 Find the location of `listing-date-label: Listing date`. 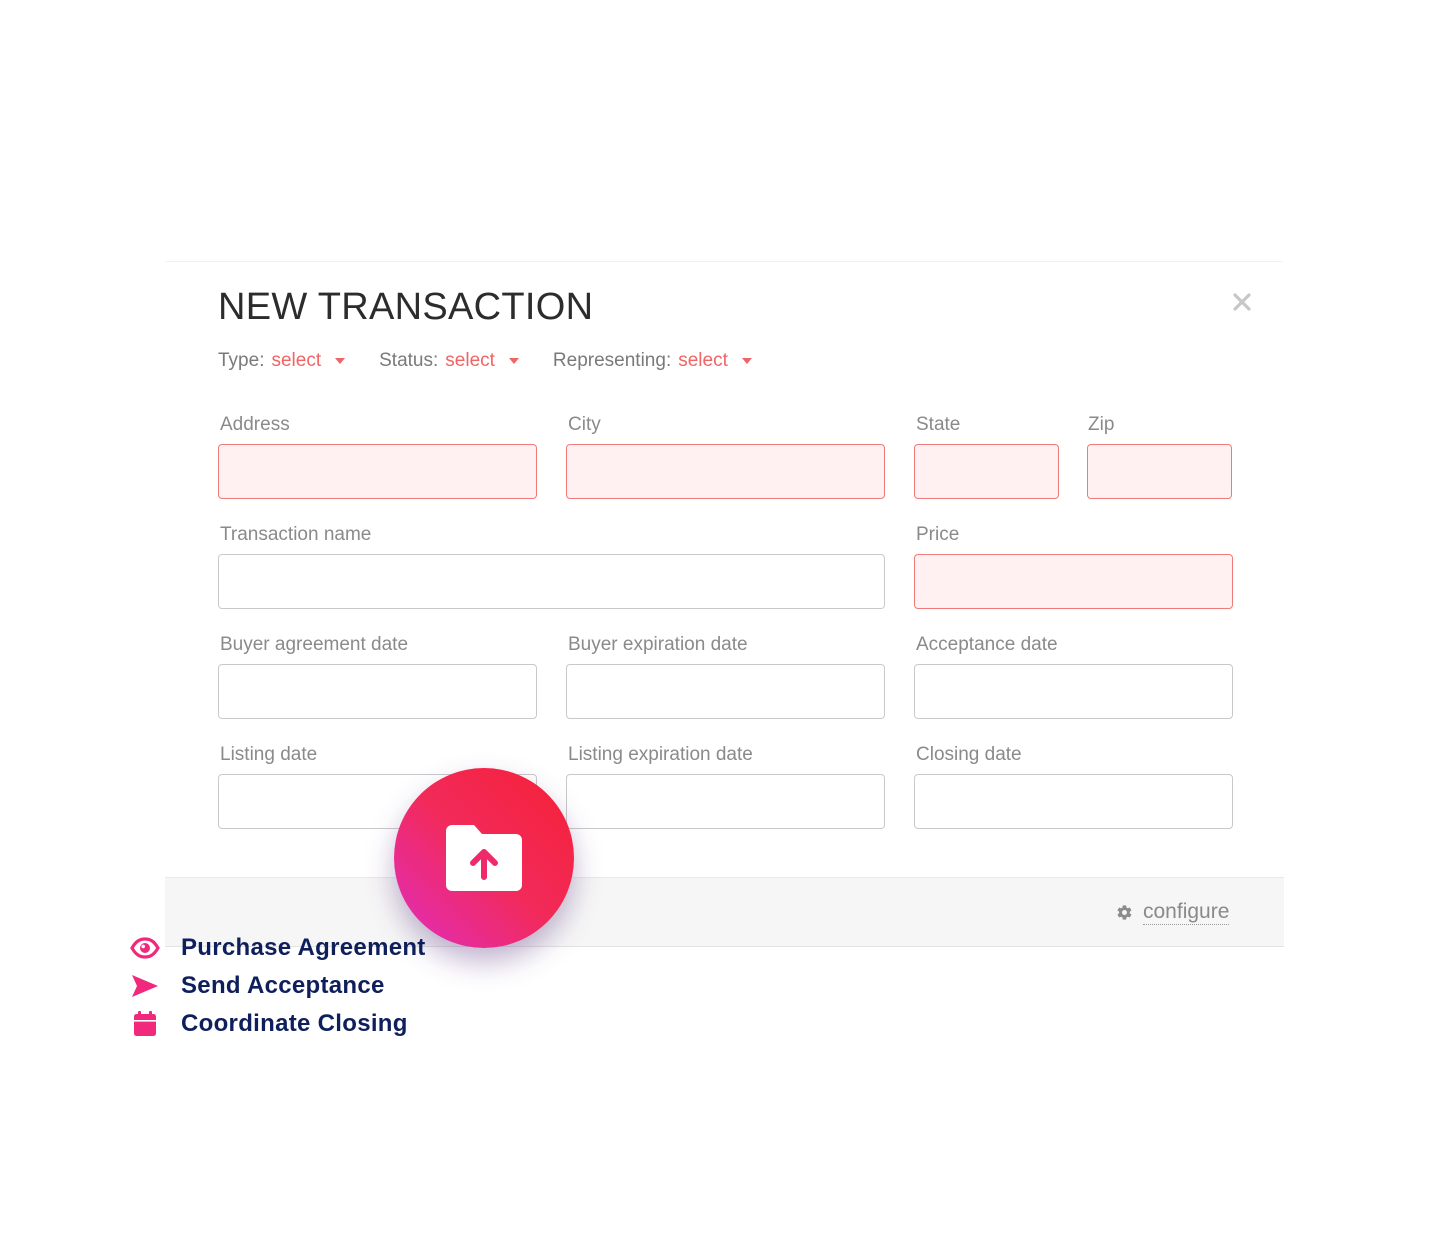

listing-date-label: Listing date is located at coordinates (269, 754).